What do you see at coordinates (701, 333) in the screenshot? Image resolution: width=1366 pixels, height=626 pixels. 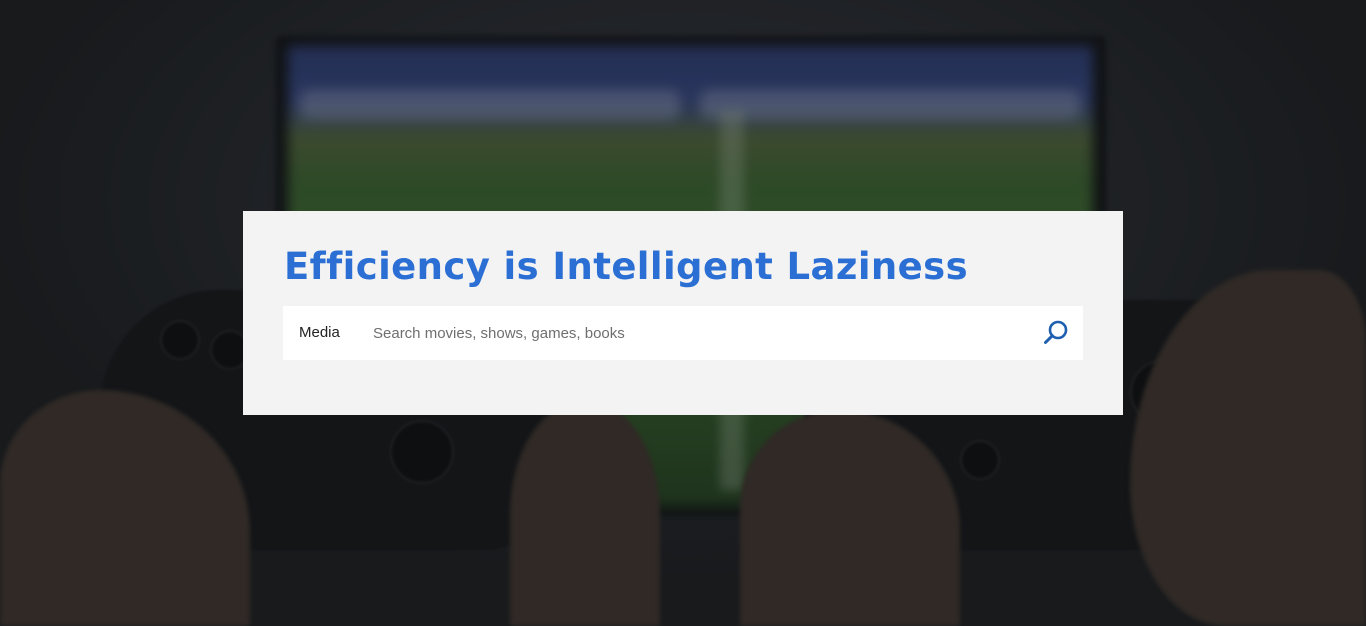 I see `search-input` at bounding box center [701, 333].